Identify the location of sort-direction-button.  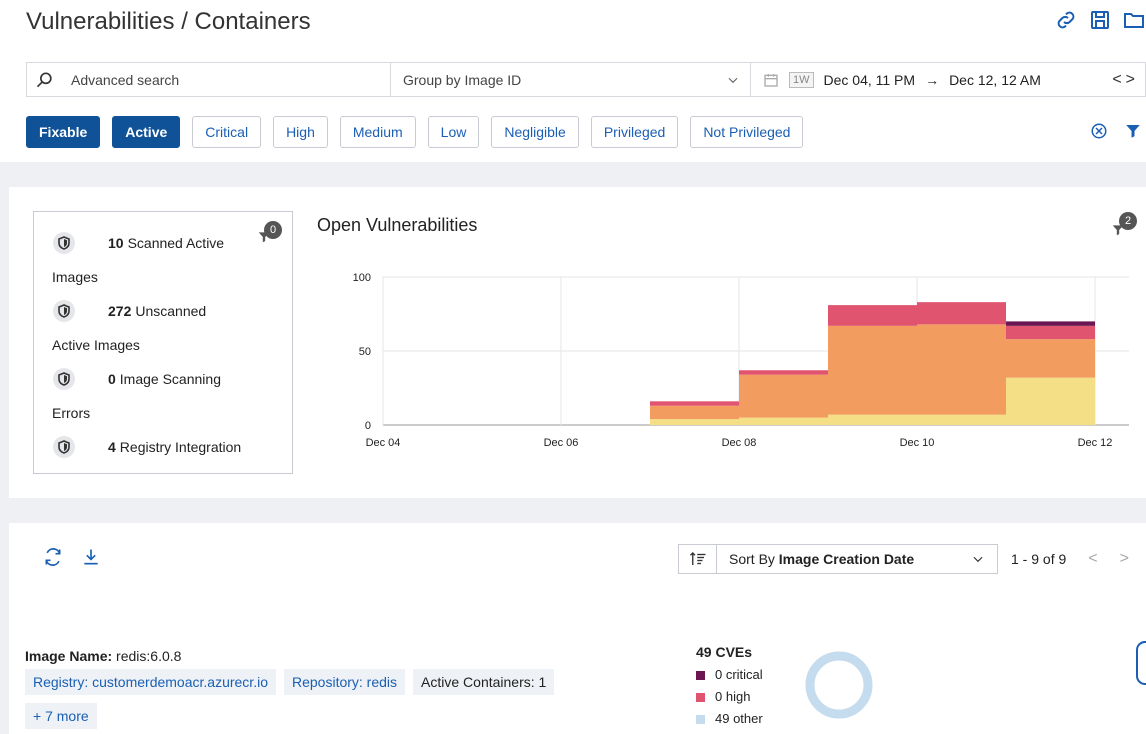
(698, 559).